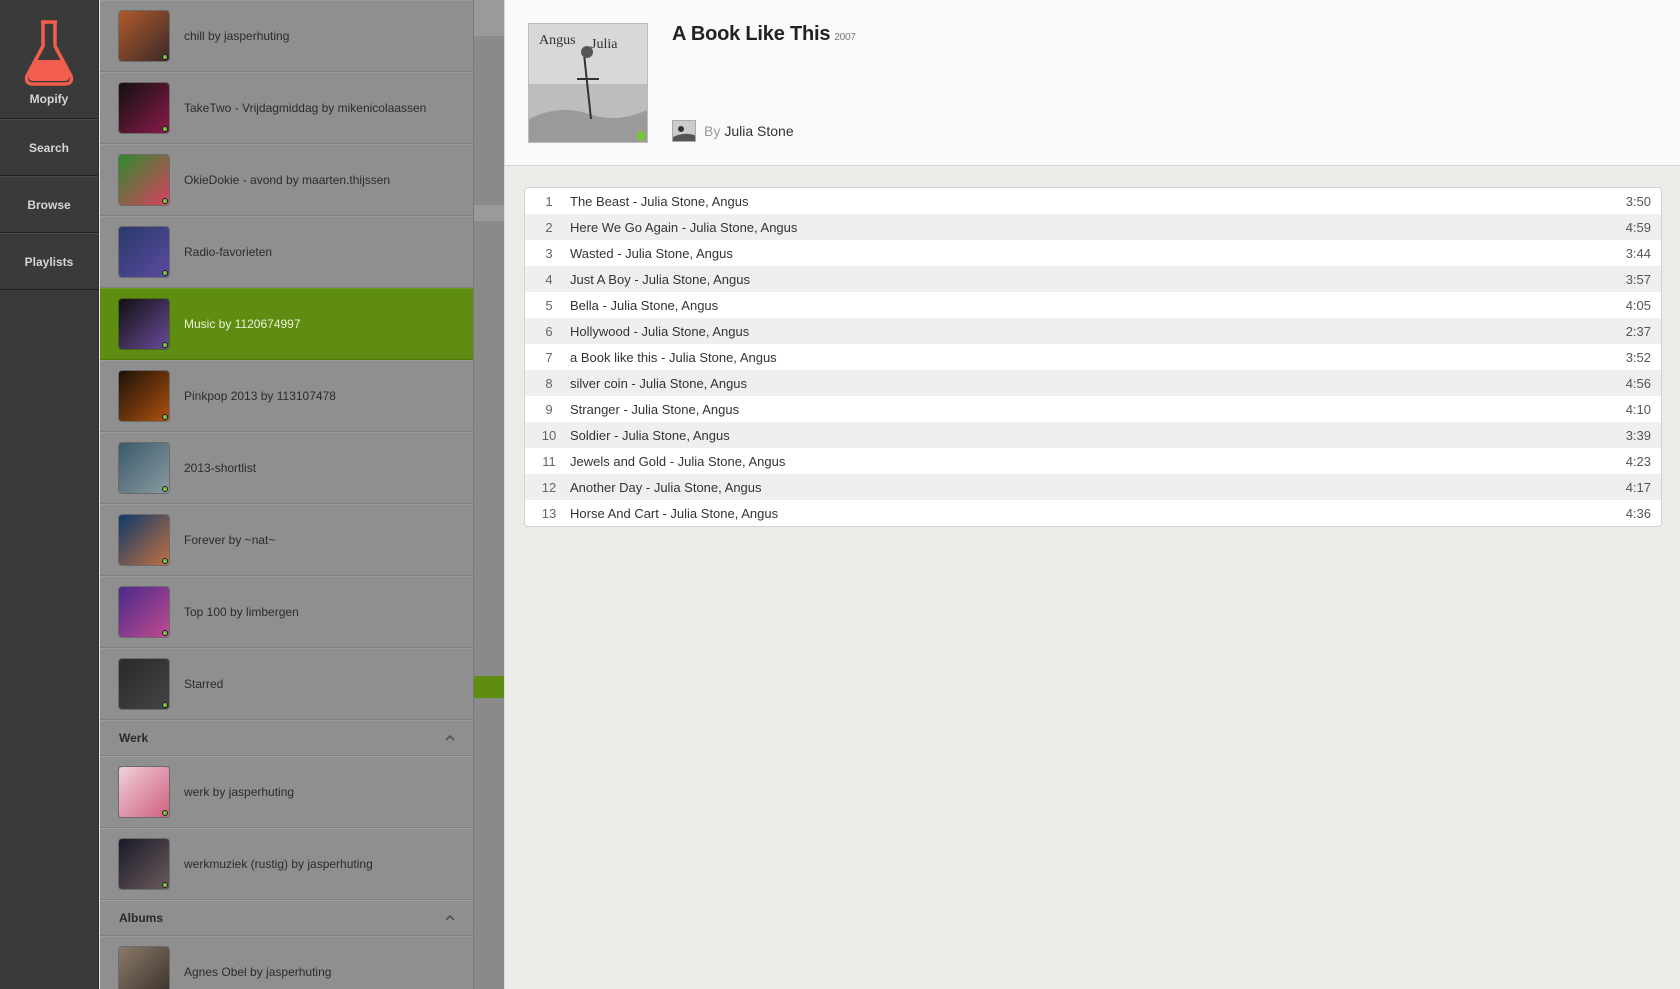 The image size is (1680, 989). I want to click on track-title: Horse And Cart - Julia Stone, Angus, so click(674, 513).